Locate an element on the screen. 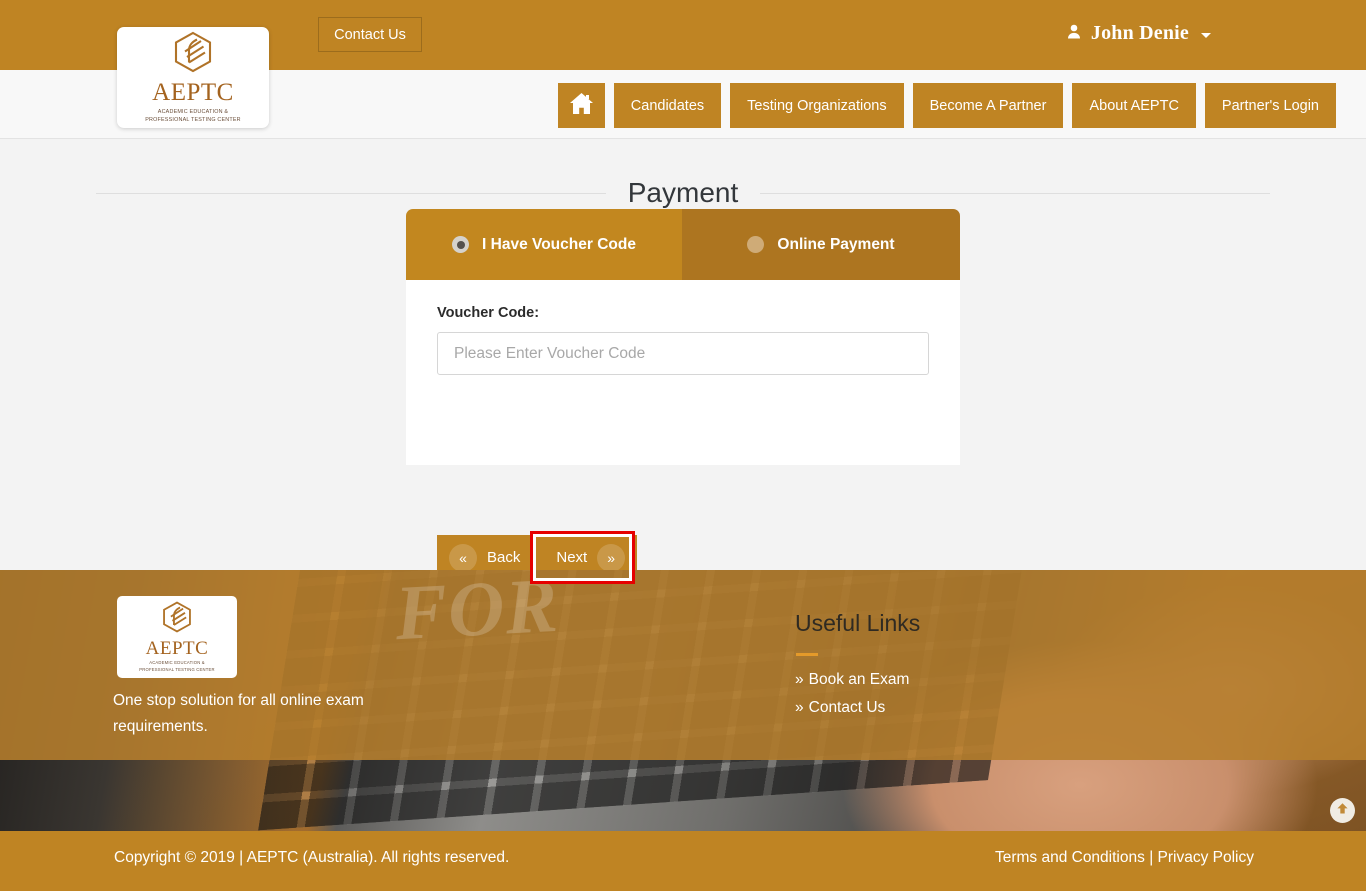 The height and width of the screenshot is (891, 1366). user-menu: John Denie is located at coordinates (1139, 33).